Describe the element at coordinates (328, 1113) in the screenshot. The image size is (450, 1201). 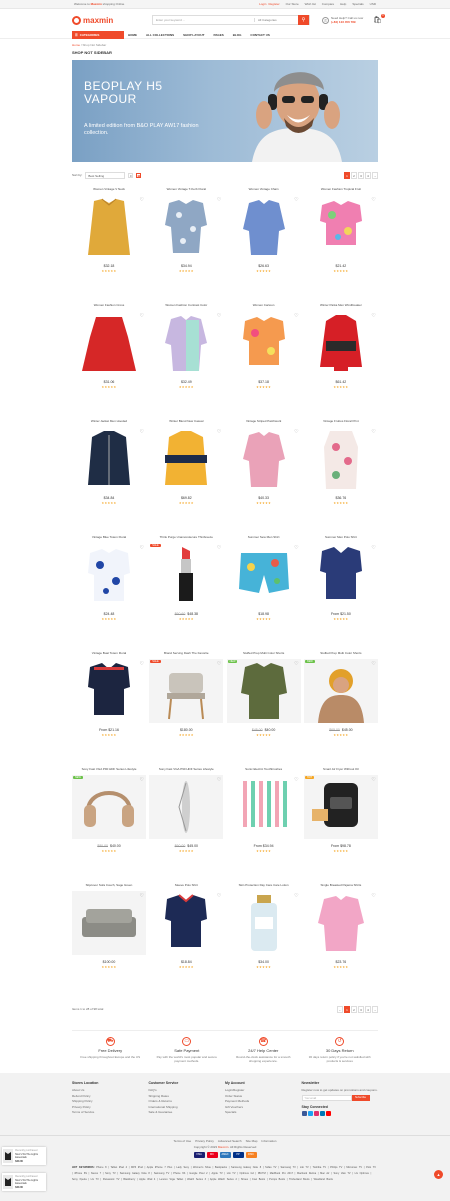
I see `youtube-icon` at that location.